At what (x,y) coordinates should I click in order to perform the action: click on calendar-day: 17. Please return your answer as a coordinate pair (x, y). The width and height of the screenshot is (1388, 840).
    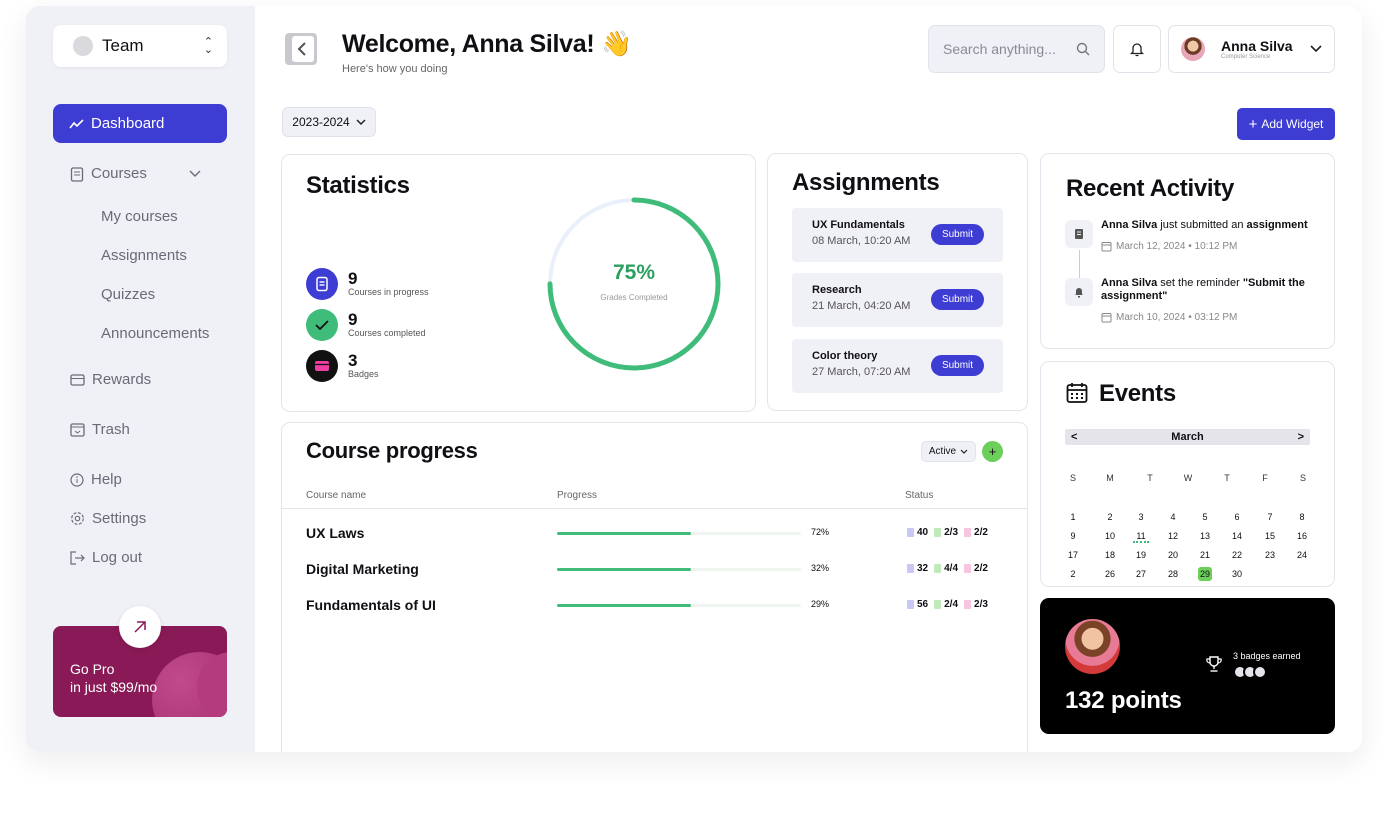
    Looking at the image, I should click on (1073, 555).